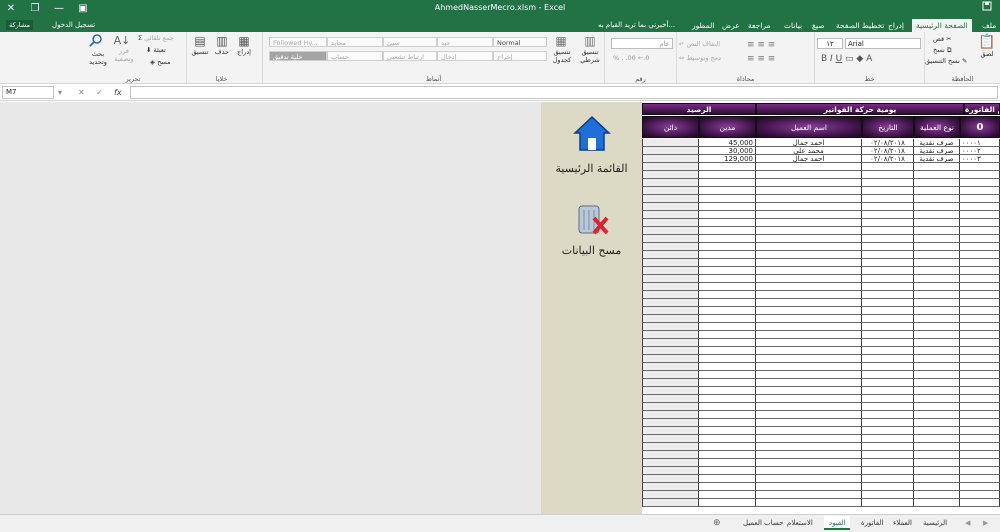 This screenshot has width=1000, height=532. I want to click on cell-debit: 129,000, so click(727, 159).